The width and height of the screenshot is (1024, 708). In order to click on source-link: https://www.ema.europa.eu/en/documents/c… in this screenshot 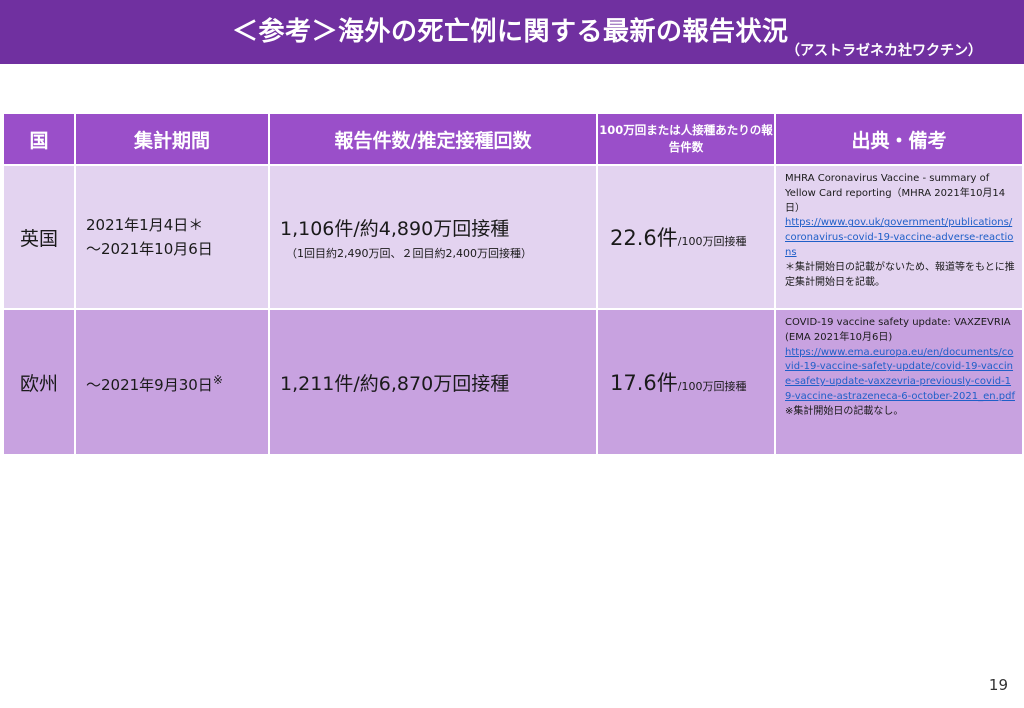, I will do `click(900, 375)`.